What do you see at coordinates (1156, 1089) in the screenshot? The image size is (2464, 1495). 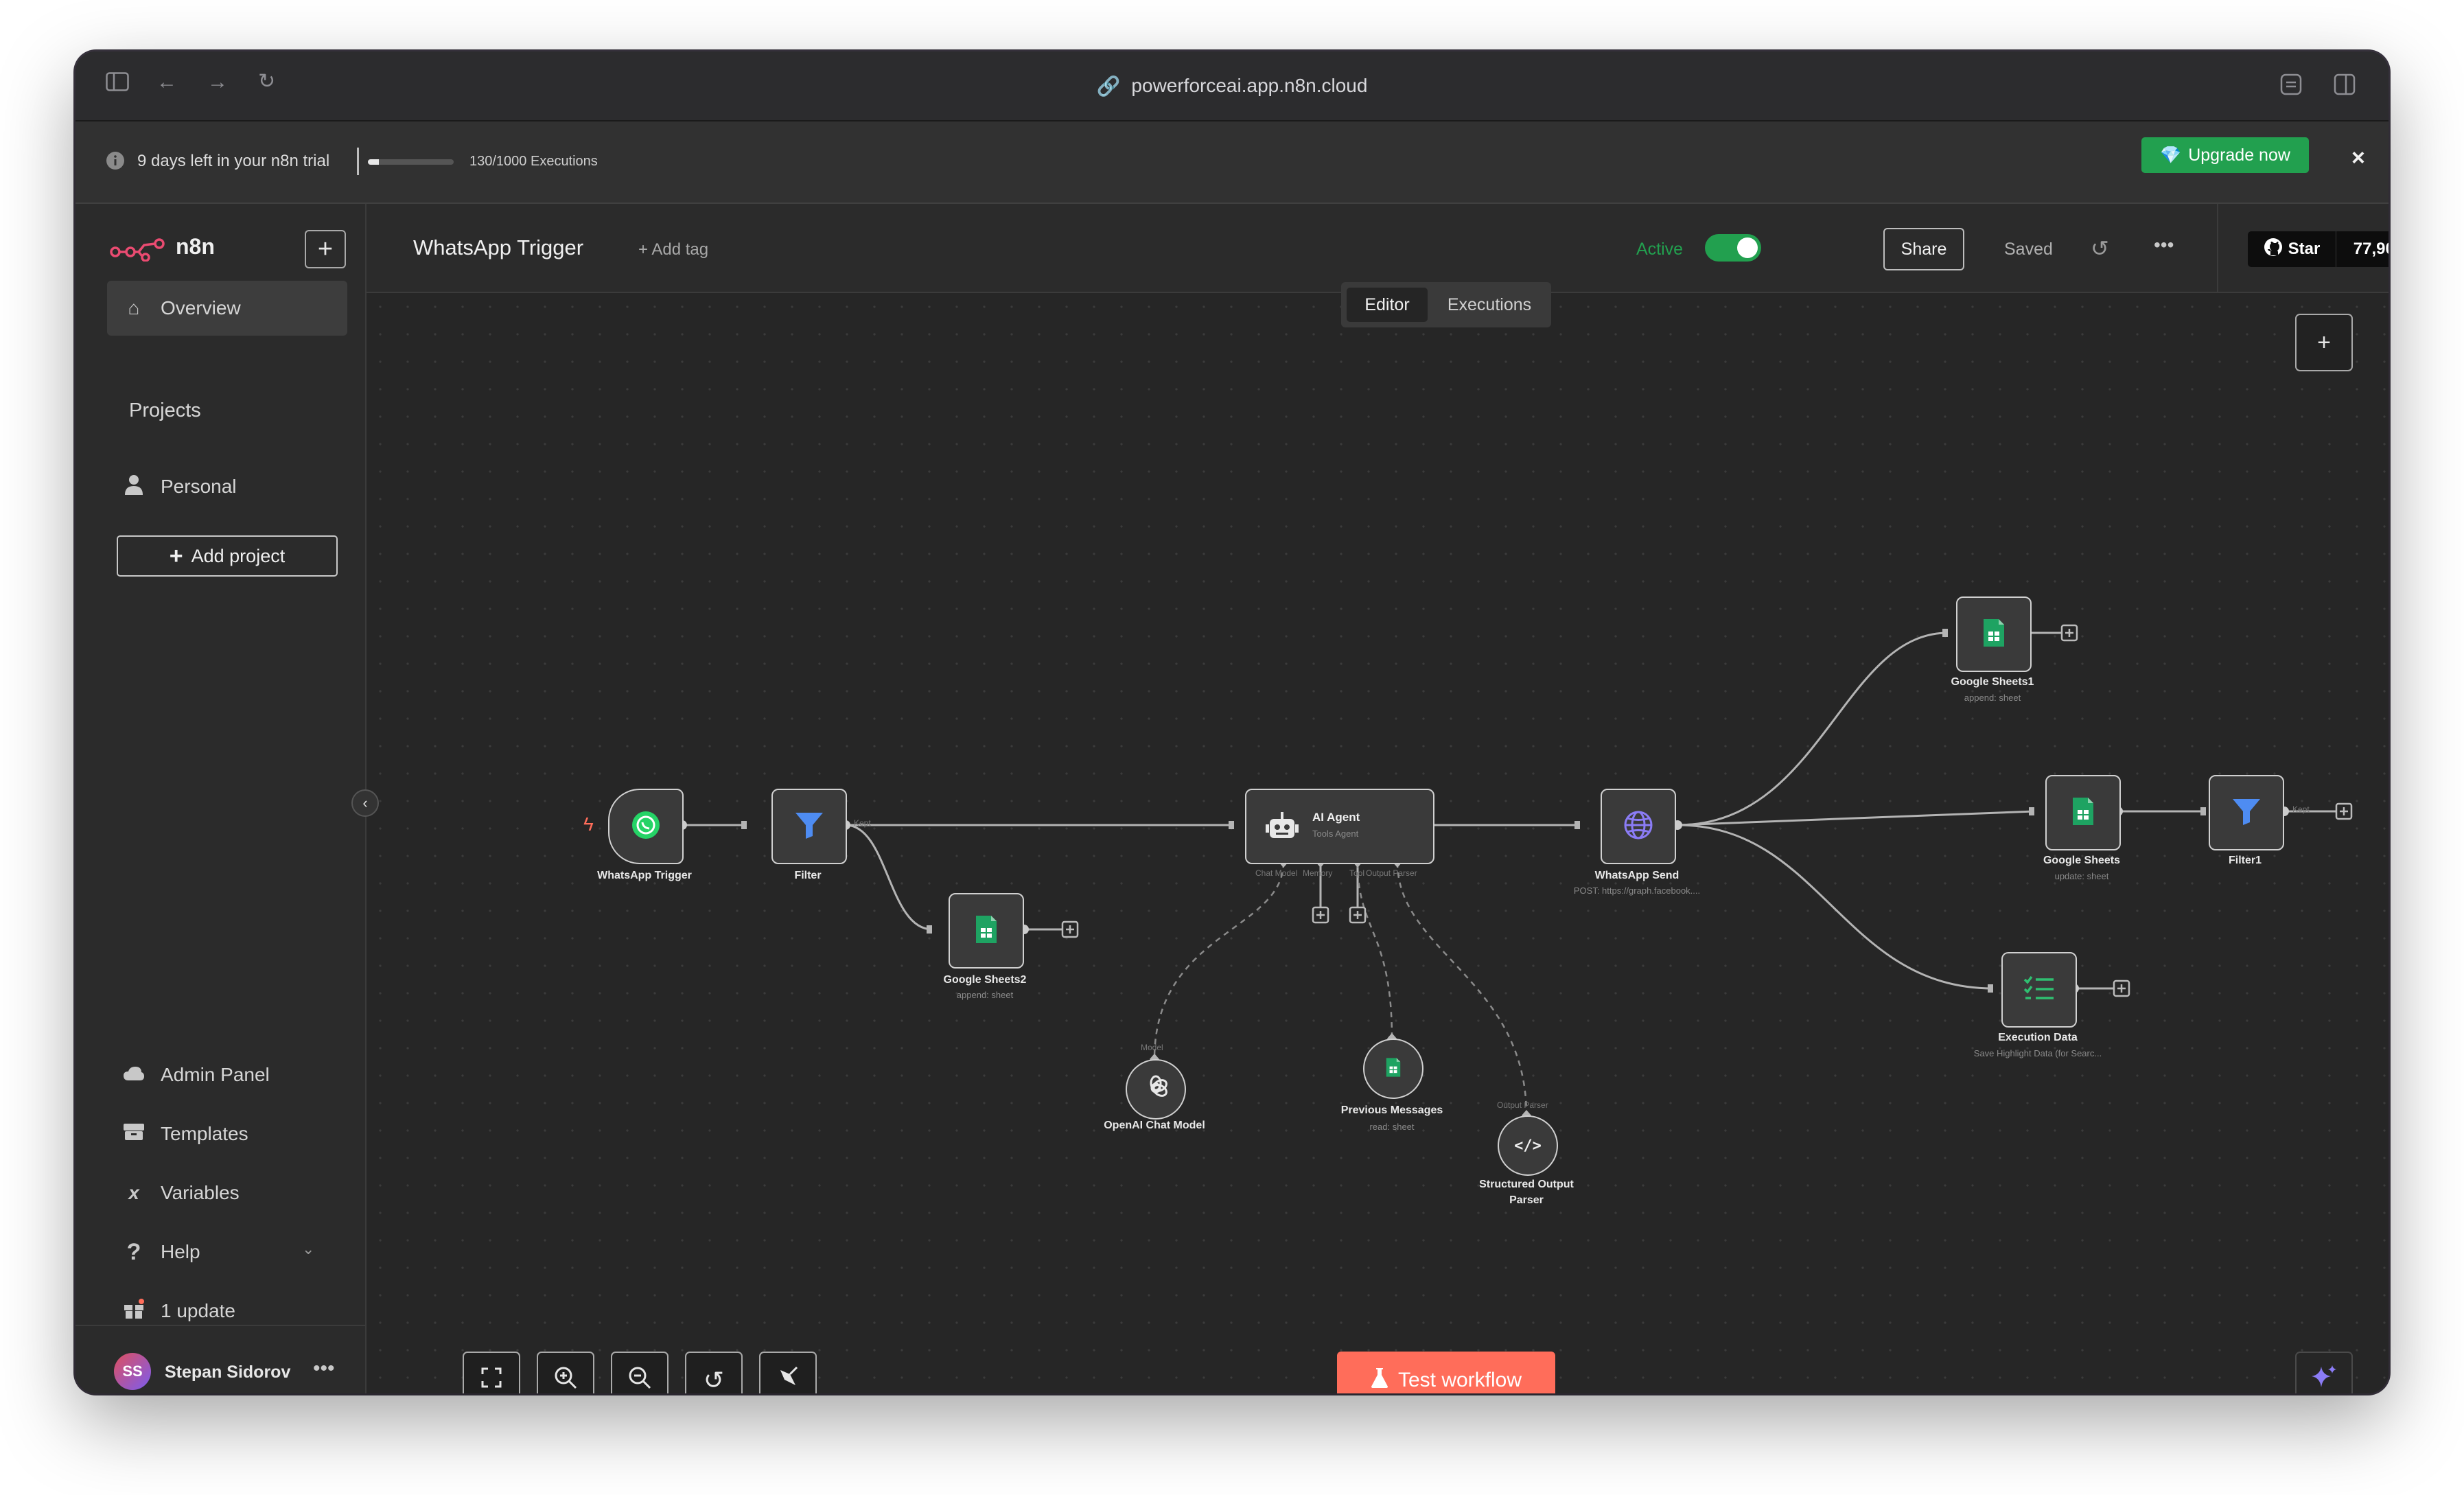 I see `node-openai-chat-model` at bounding box center [1156, 1089].